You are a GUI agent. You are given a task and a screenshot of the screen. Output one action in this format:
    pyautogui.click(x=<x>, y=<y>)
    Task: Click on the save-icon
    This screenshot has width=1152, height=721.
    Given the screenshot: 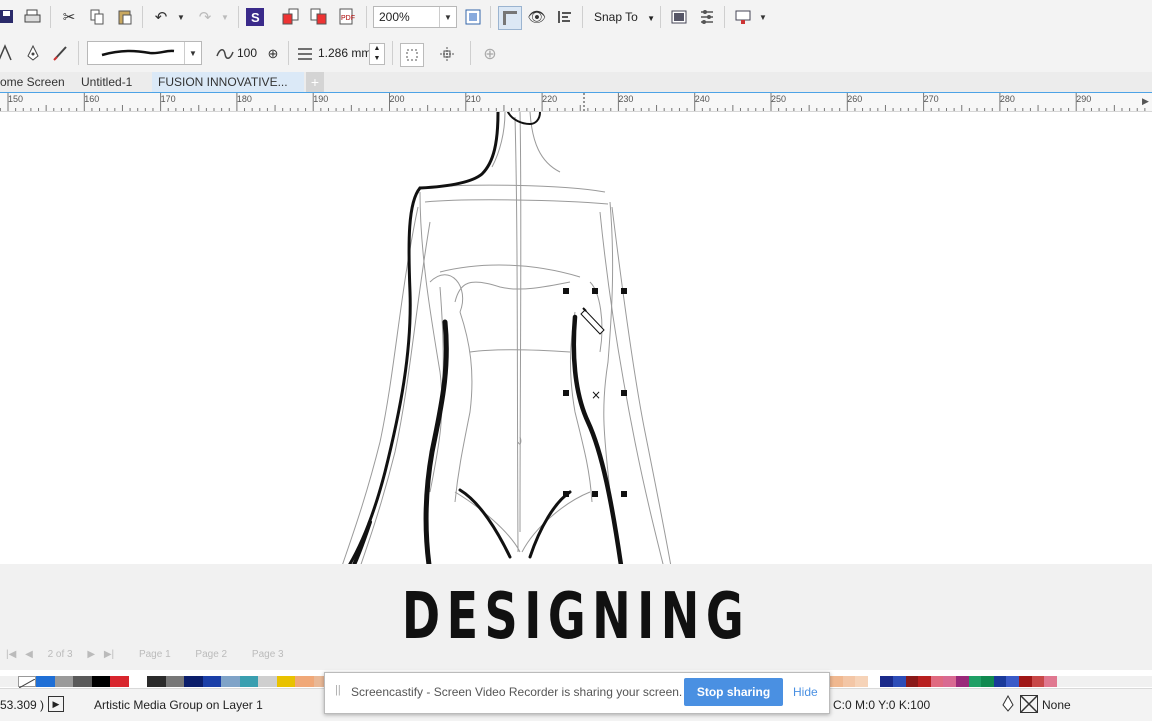 What is the action you would take?
    pyautogui.click(x=9, y=17)
    